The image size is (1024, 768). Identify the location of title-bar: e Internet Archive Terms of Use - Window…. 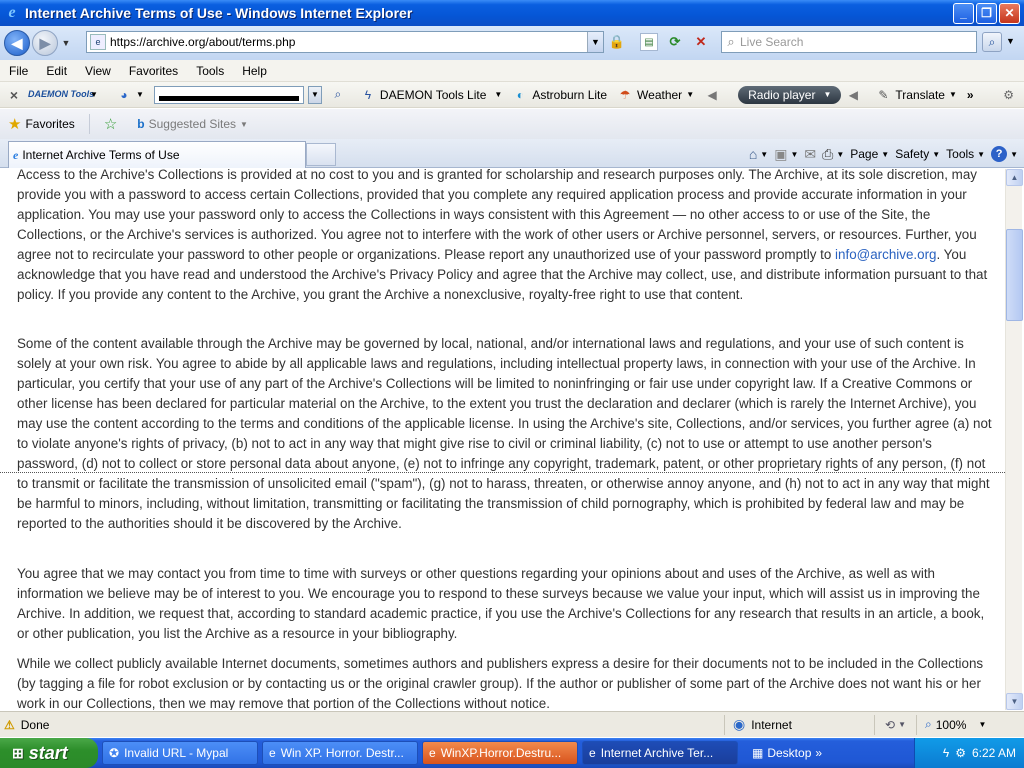
(512, 13).